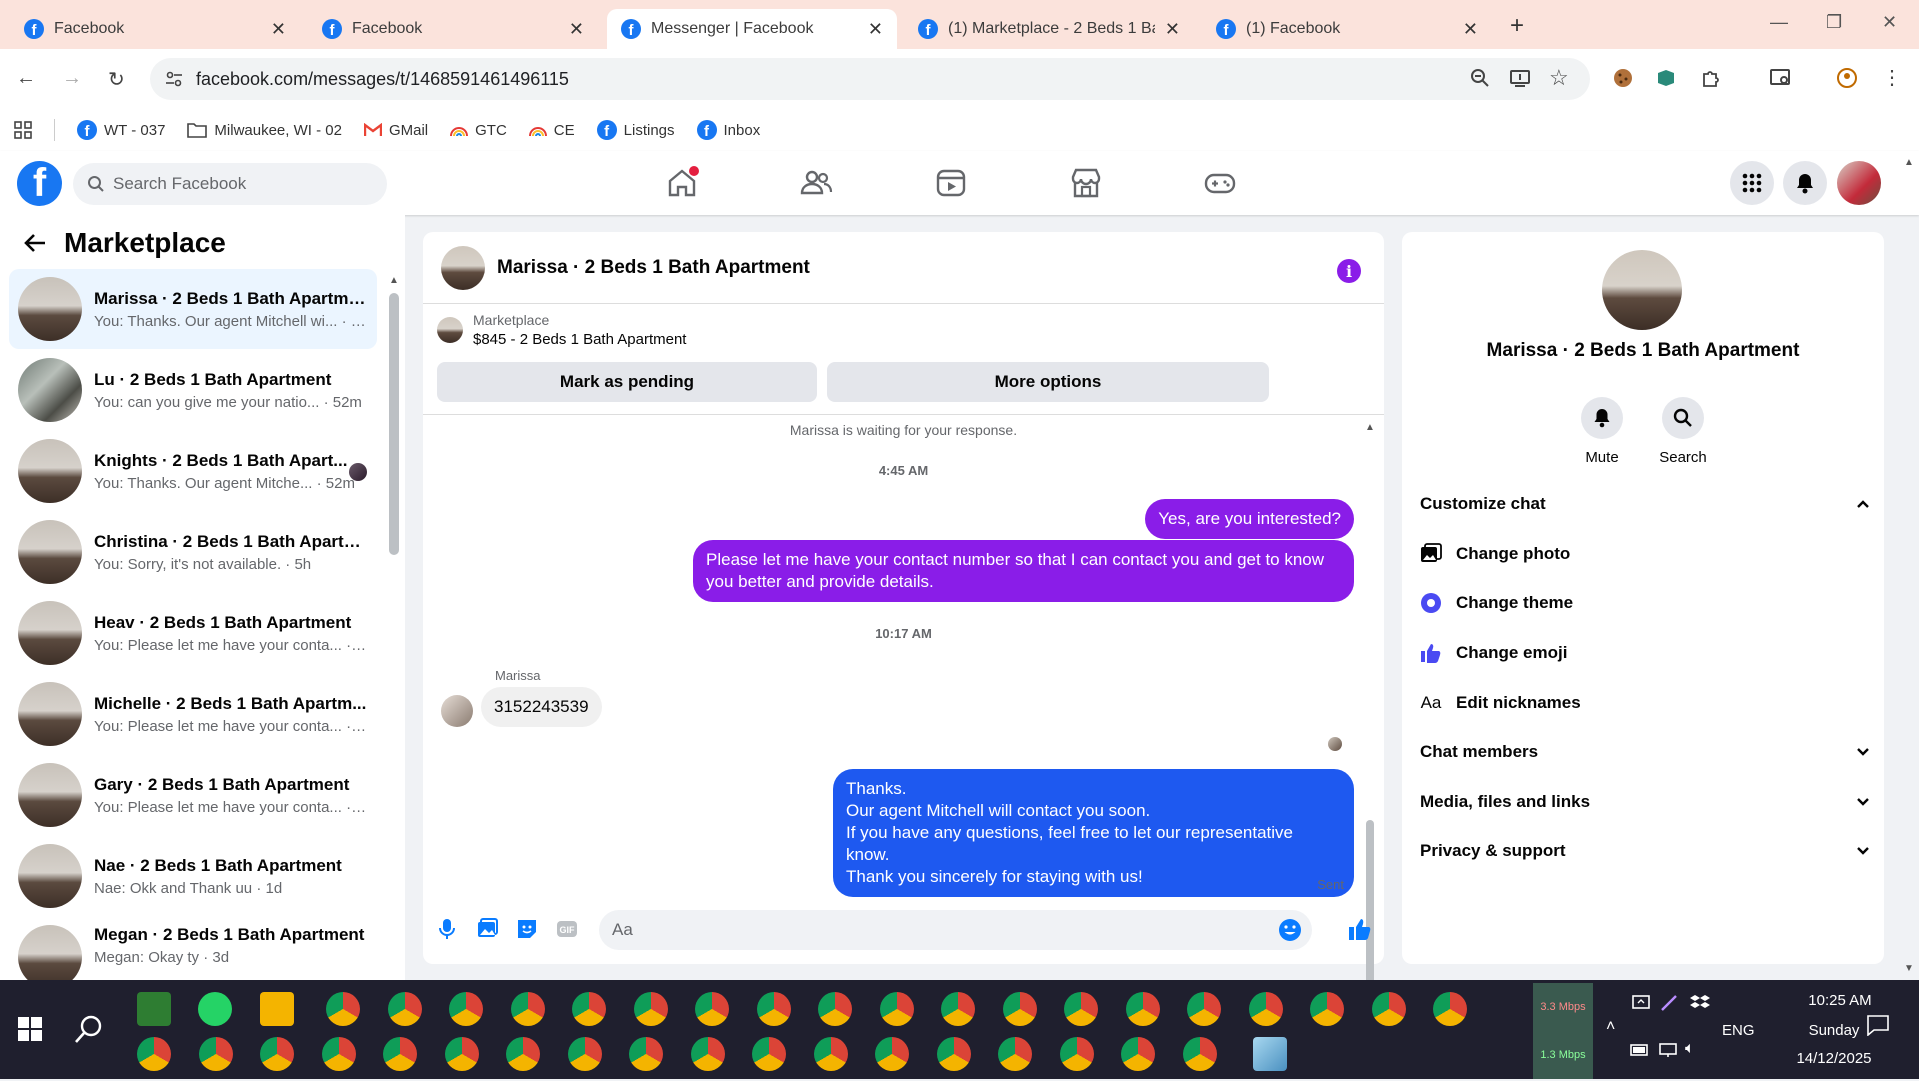 The image size is (1919, 1081). Describe the element at coordinates (447, 929) in the screenshot. I see `microphone-icon` at that location.